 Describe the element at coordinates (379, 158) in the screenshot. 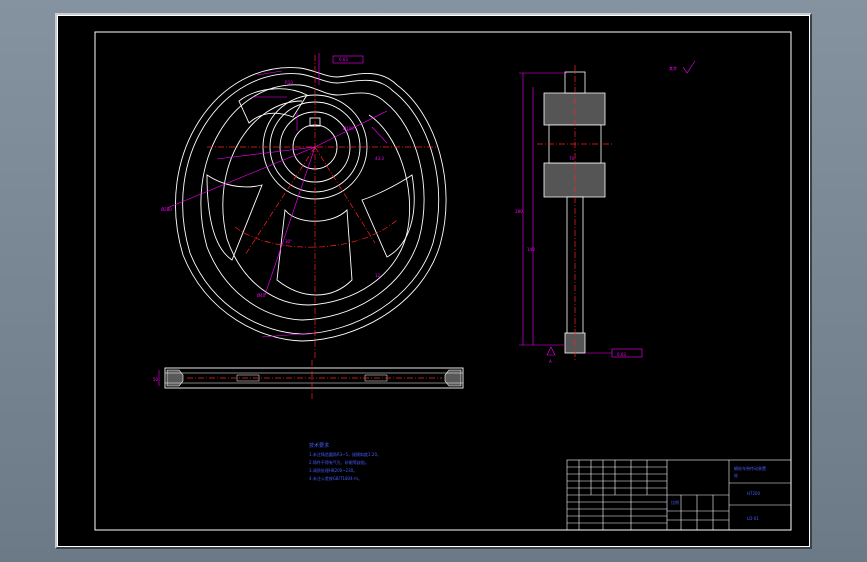

I see `dim-keyway-depth: 43.3` at that location.